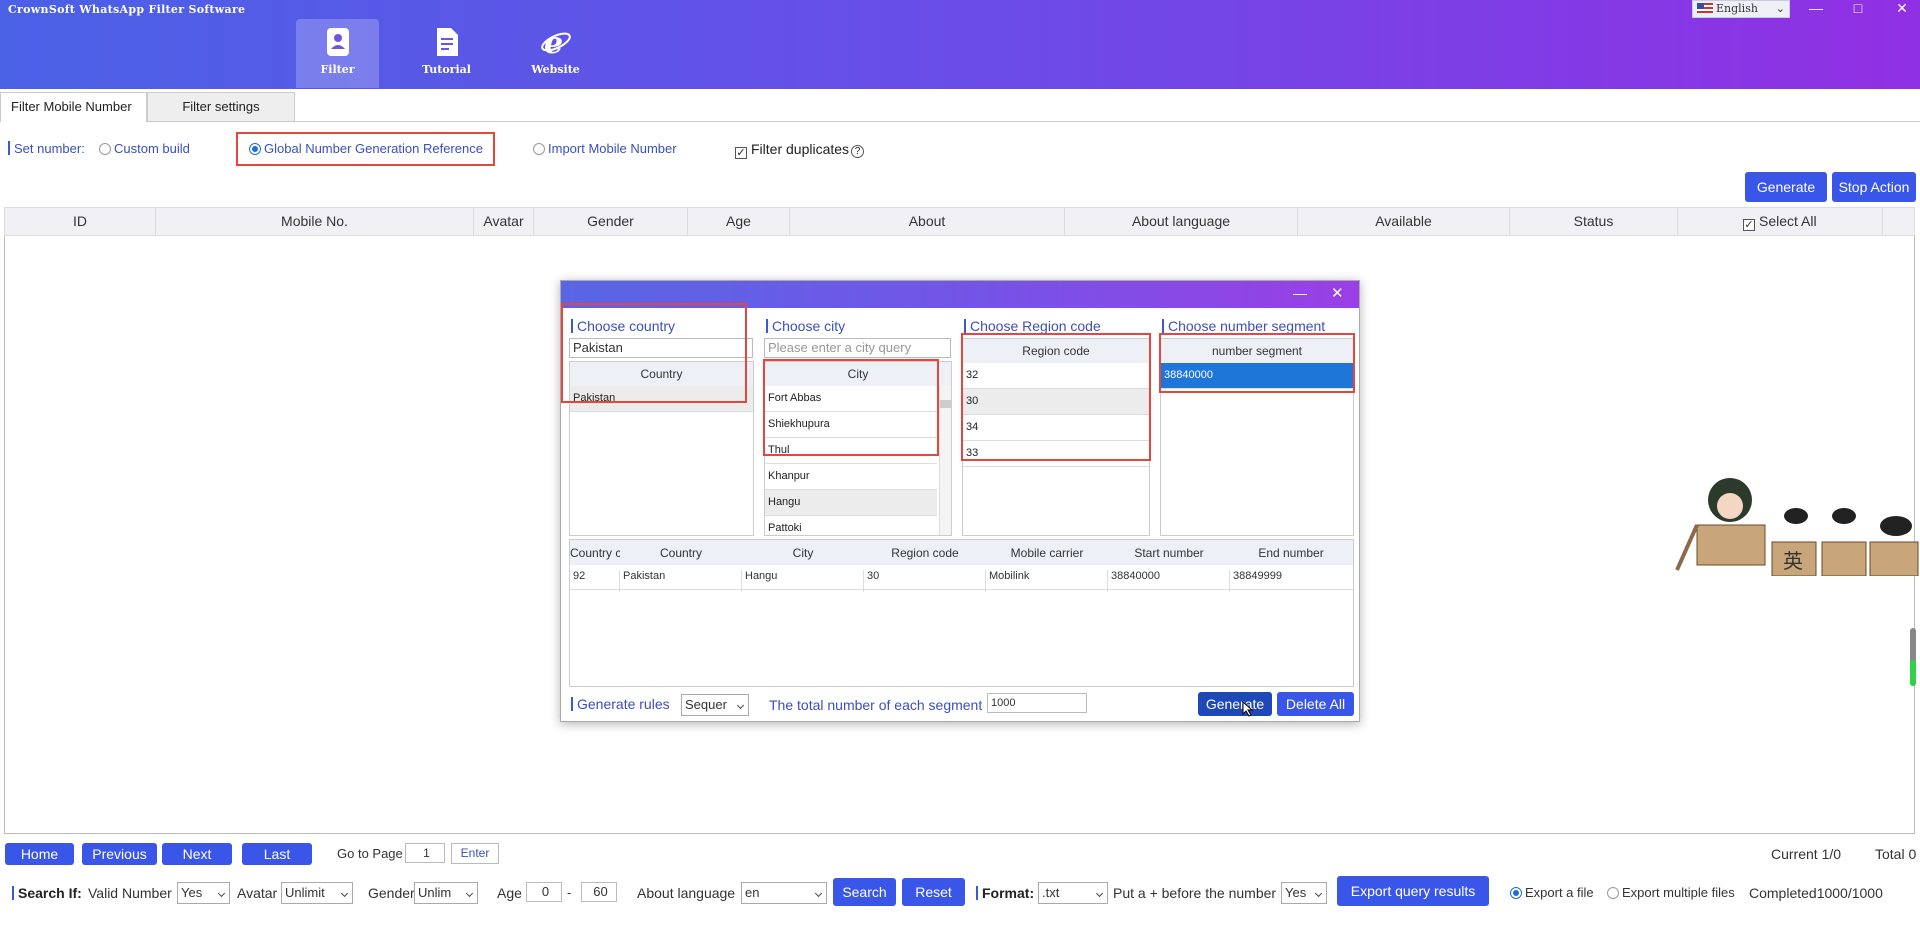 This screenshot has height=930, width=1920. Describe the element at coordinates (620, 704) in the screenshot. I see `generate-rules-label: Generate rules` at that location.